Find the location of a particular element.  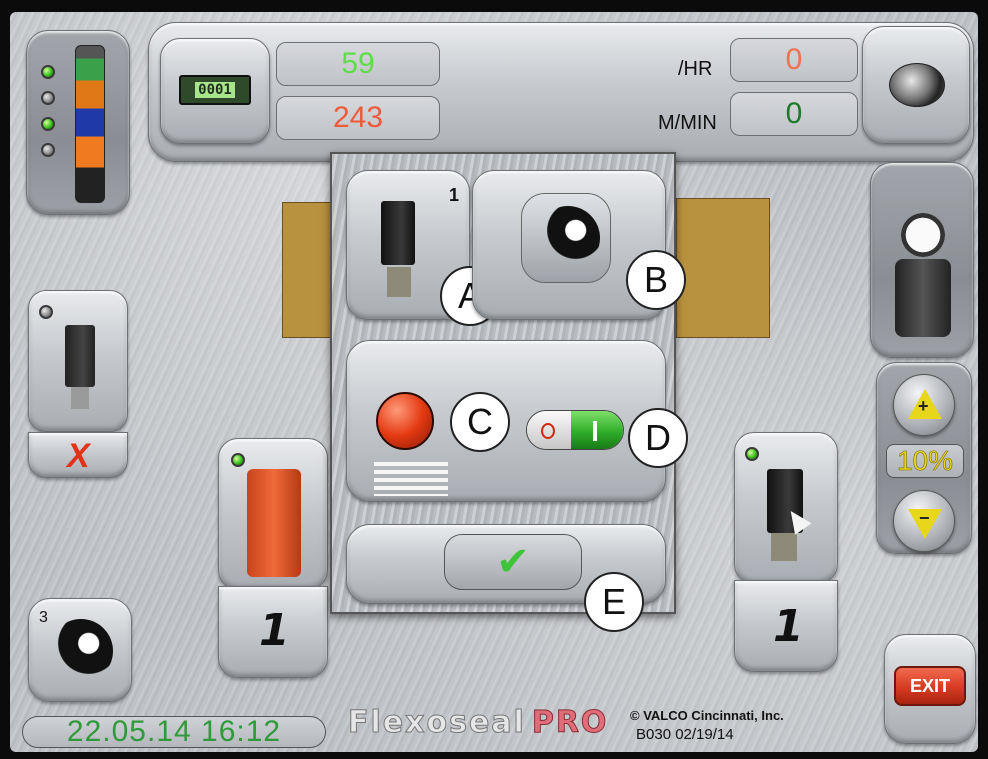

toggle-on-icon is located at coordinates (595, 431).